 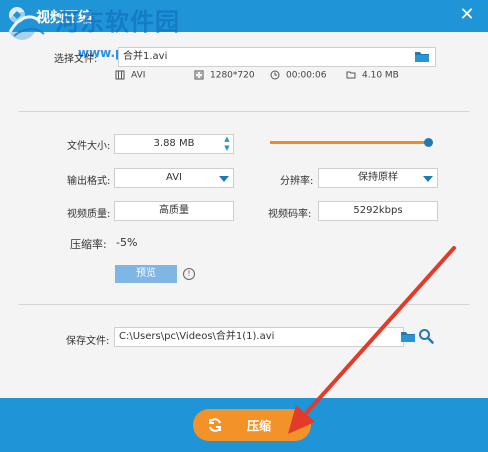 I want to click on quality-input: 高质量, so click(x=174, y=211).